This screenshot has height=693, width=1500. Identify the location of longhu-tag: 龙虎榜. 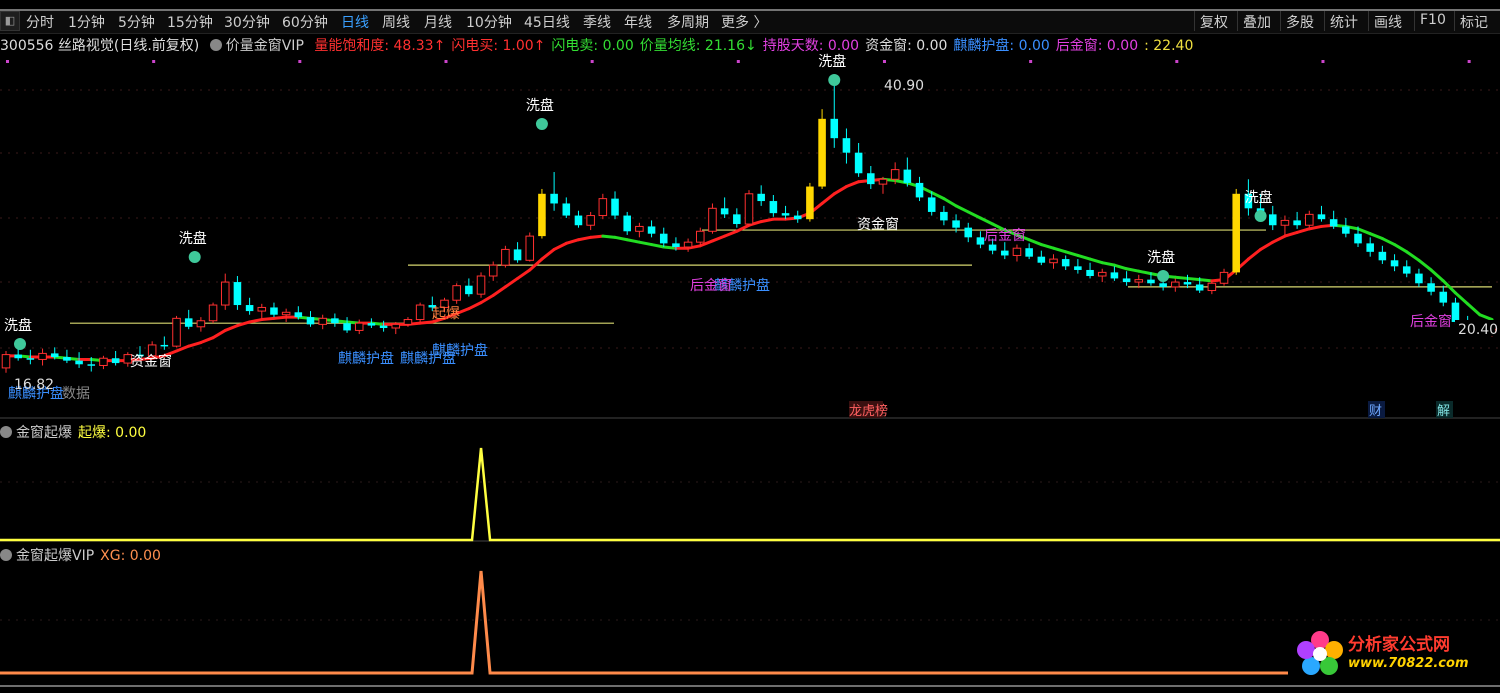
(868, 411).